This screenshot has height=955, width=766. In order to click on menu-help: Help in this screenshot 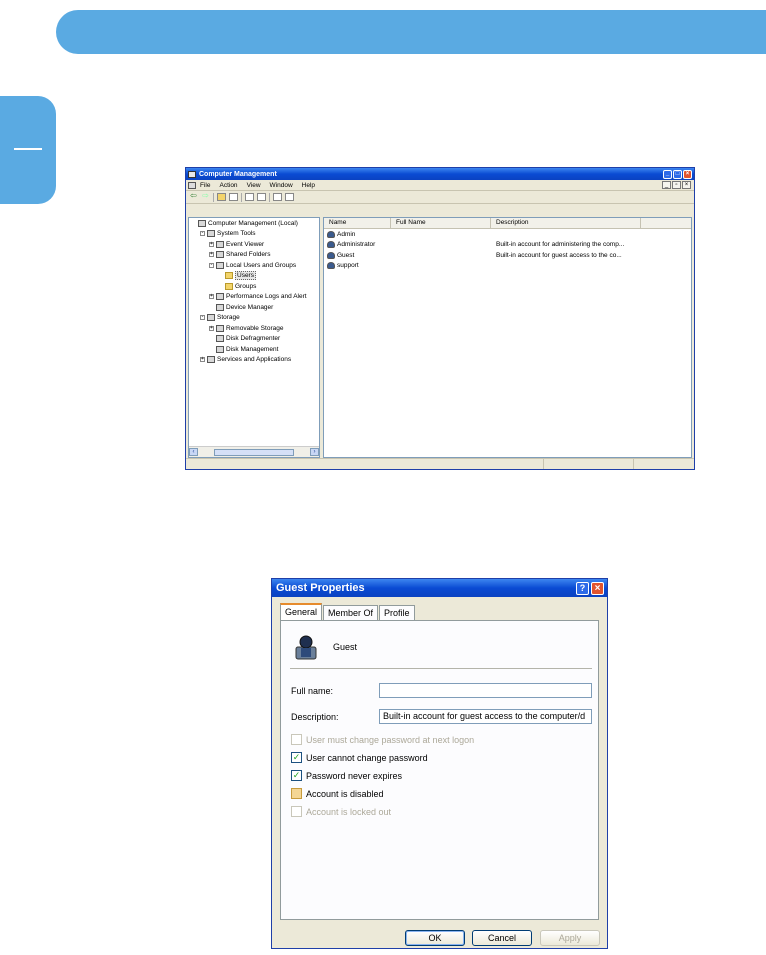, I will do `click(308, 185)`.